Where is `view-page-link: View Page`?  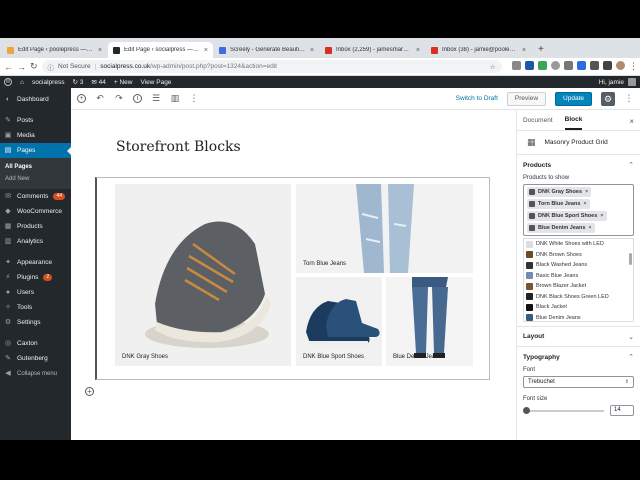
view-page-link: View Page is located at coordinates (155, 82).